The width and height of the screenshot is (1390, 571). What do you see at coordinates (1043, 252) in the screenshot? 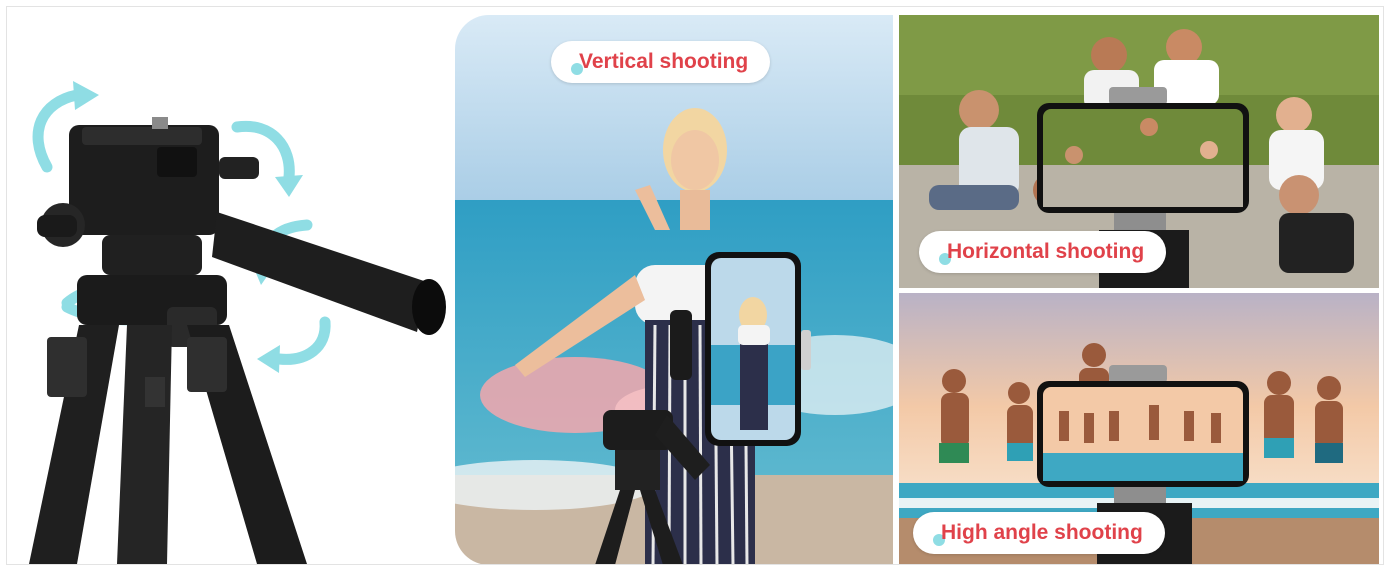
I see `horizontal-shooting-label: Horizontal shooting` at bounding box center [1043, 252].